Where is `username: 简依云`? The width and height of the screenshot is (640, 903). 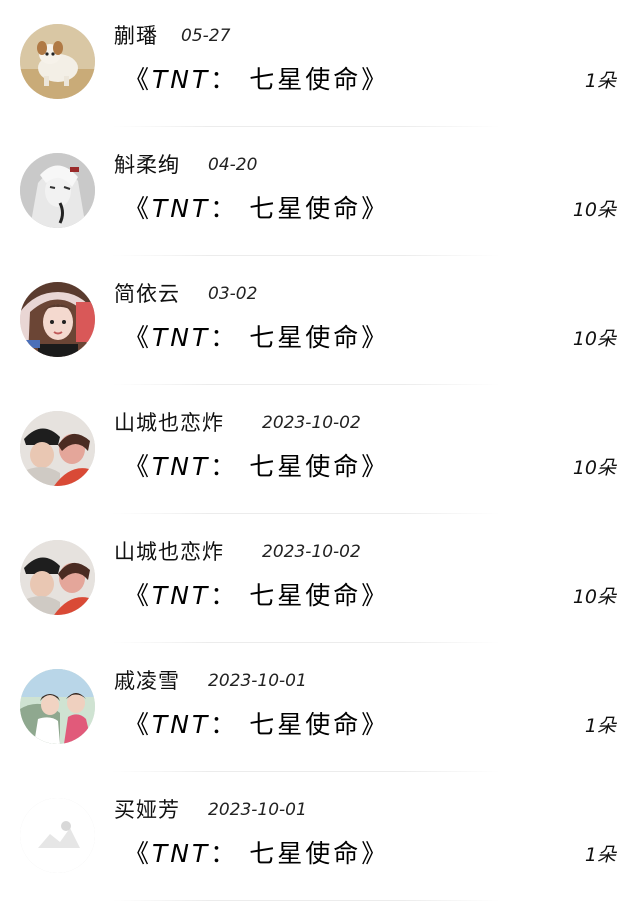
username: 简依云 is located at coordinates (147, 294).